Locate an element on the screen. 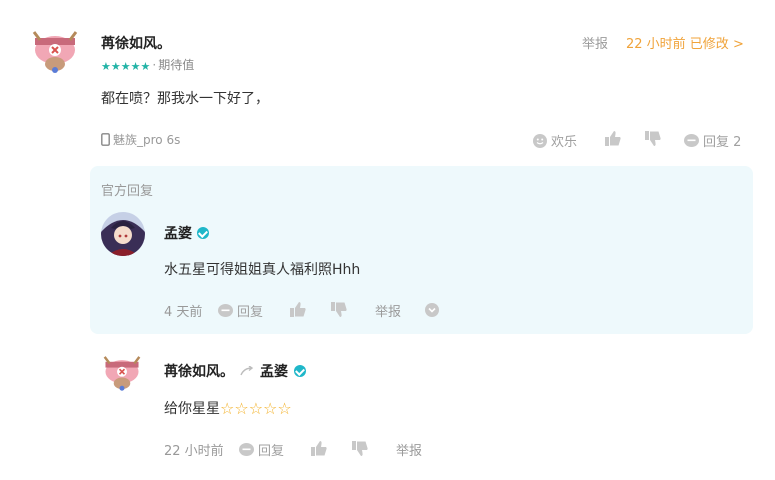 The width and height of the screenshot is (775, 480). sub-reply-avatar is located at coordinates (122, 375).